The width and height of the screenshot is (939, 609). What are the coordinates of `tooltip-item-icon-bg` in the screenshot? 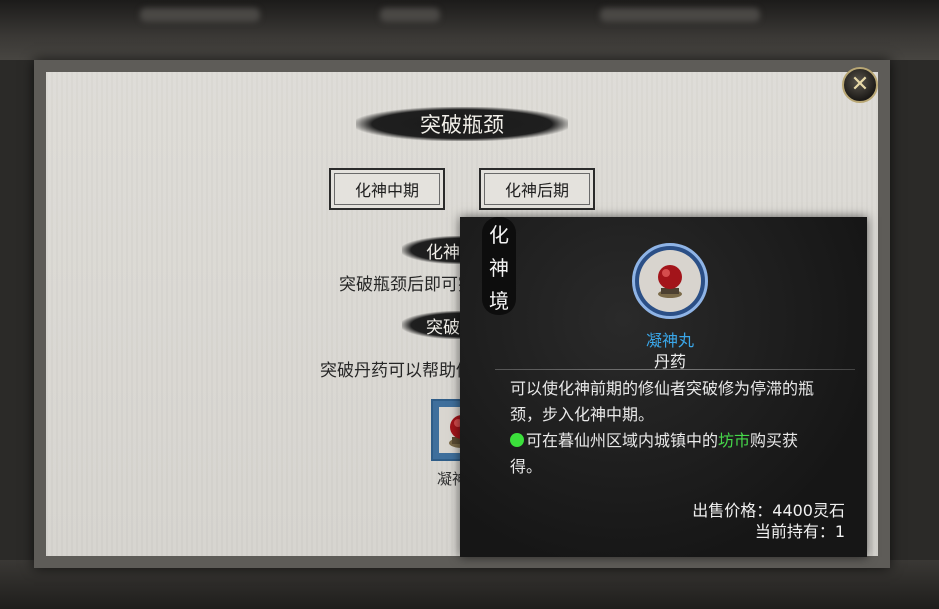 It's located at (670, 281).